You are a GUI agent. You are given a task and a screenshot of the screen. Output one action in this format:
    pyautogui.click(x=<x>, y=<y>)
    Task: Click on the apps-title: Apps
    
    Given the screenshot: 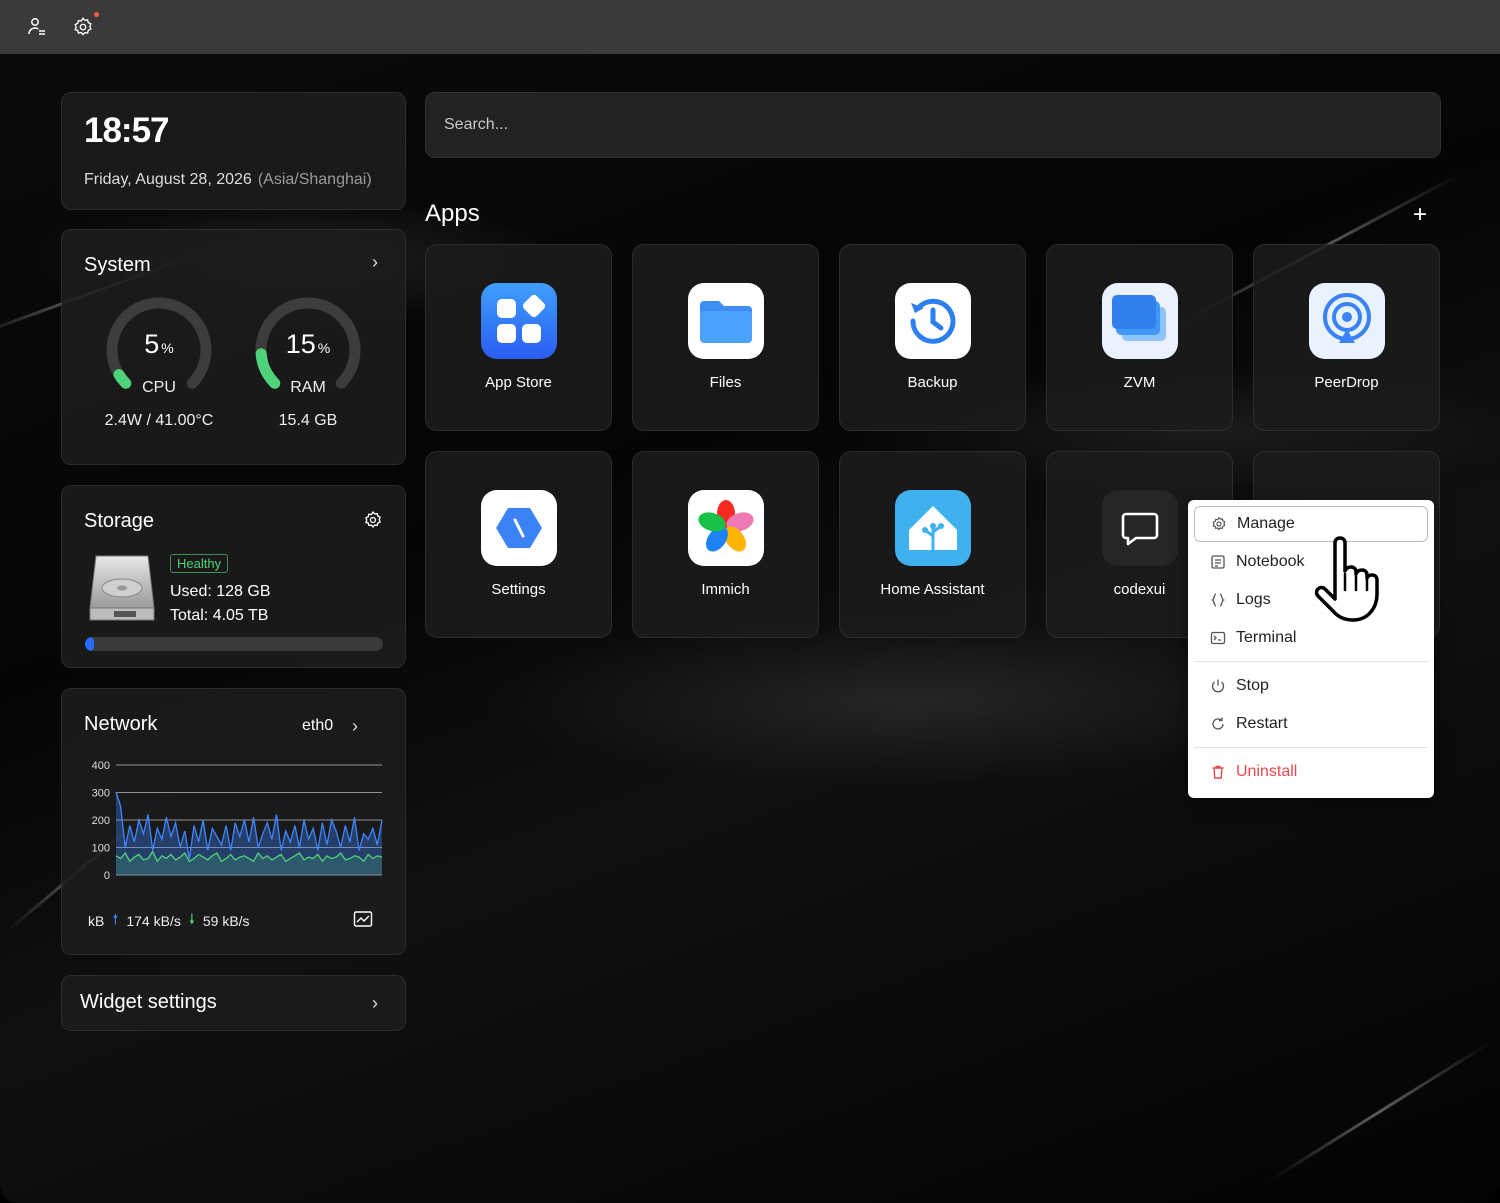 What is the action you would take?
    pyautogui.click(x=452, y=213)
    